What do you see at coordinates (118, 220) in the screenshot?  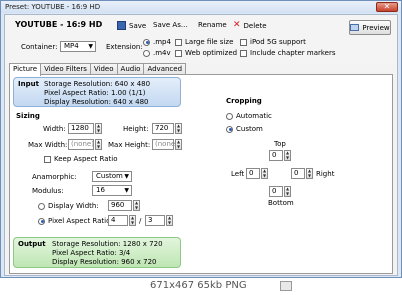 I see `par-numerator-input: 4` at bounding box center [118, 220].